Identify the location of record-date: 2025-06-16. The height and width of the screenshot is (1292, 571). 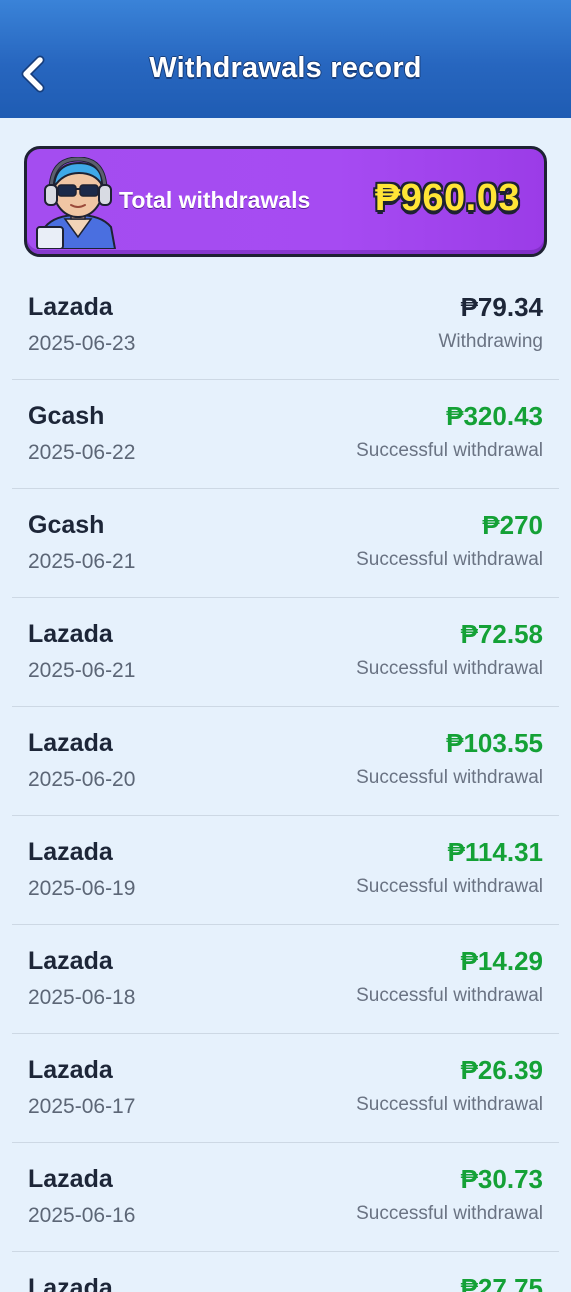
(82, 1215).